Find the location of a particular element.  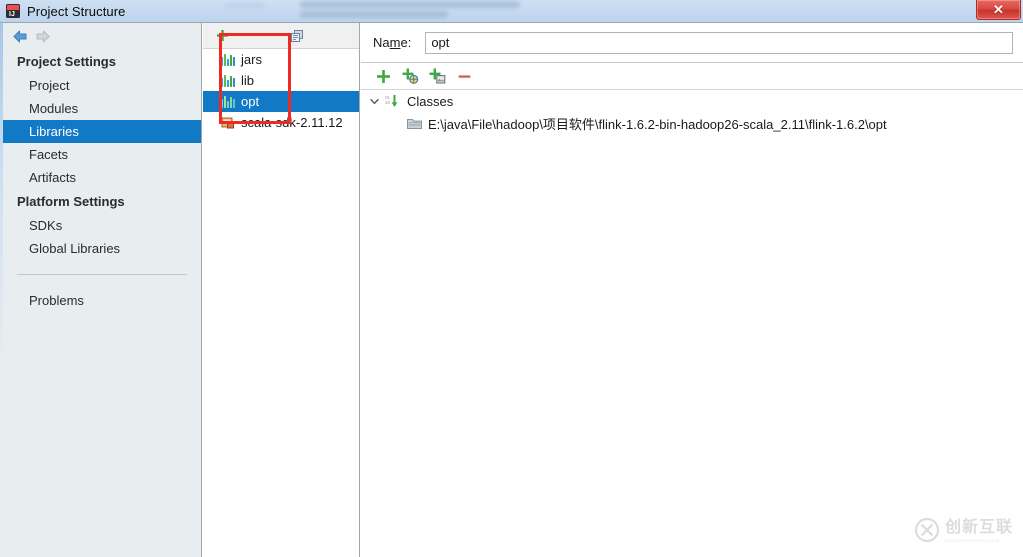

library-tree-row-opt: opt is located at coordinates (281, 101).